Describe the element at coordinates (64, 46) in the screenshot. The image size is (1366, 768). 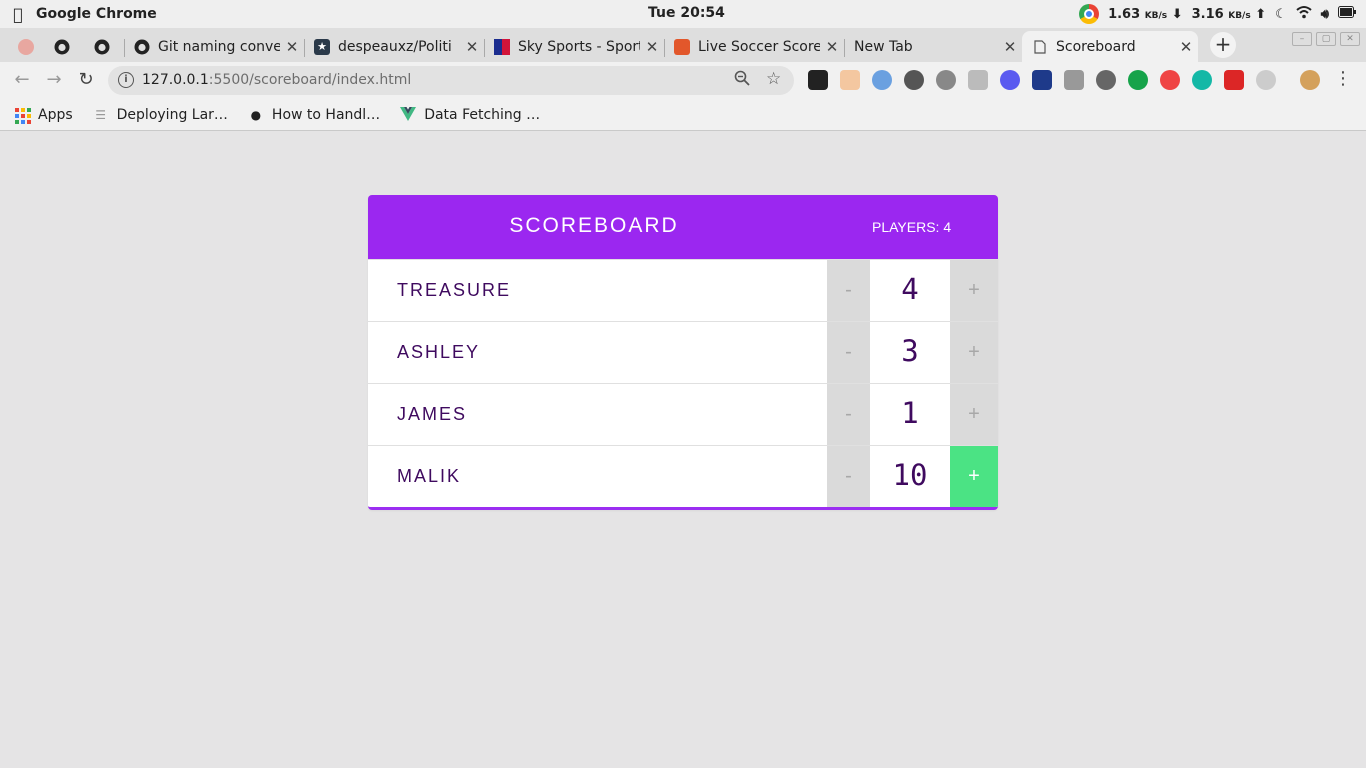
I see `tab-pinned-github` at that location.